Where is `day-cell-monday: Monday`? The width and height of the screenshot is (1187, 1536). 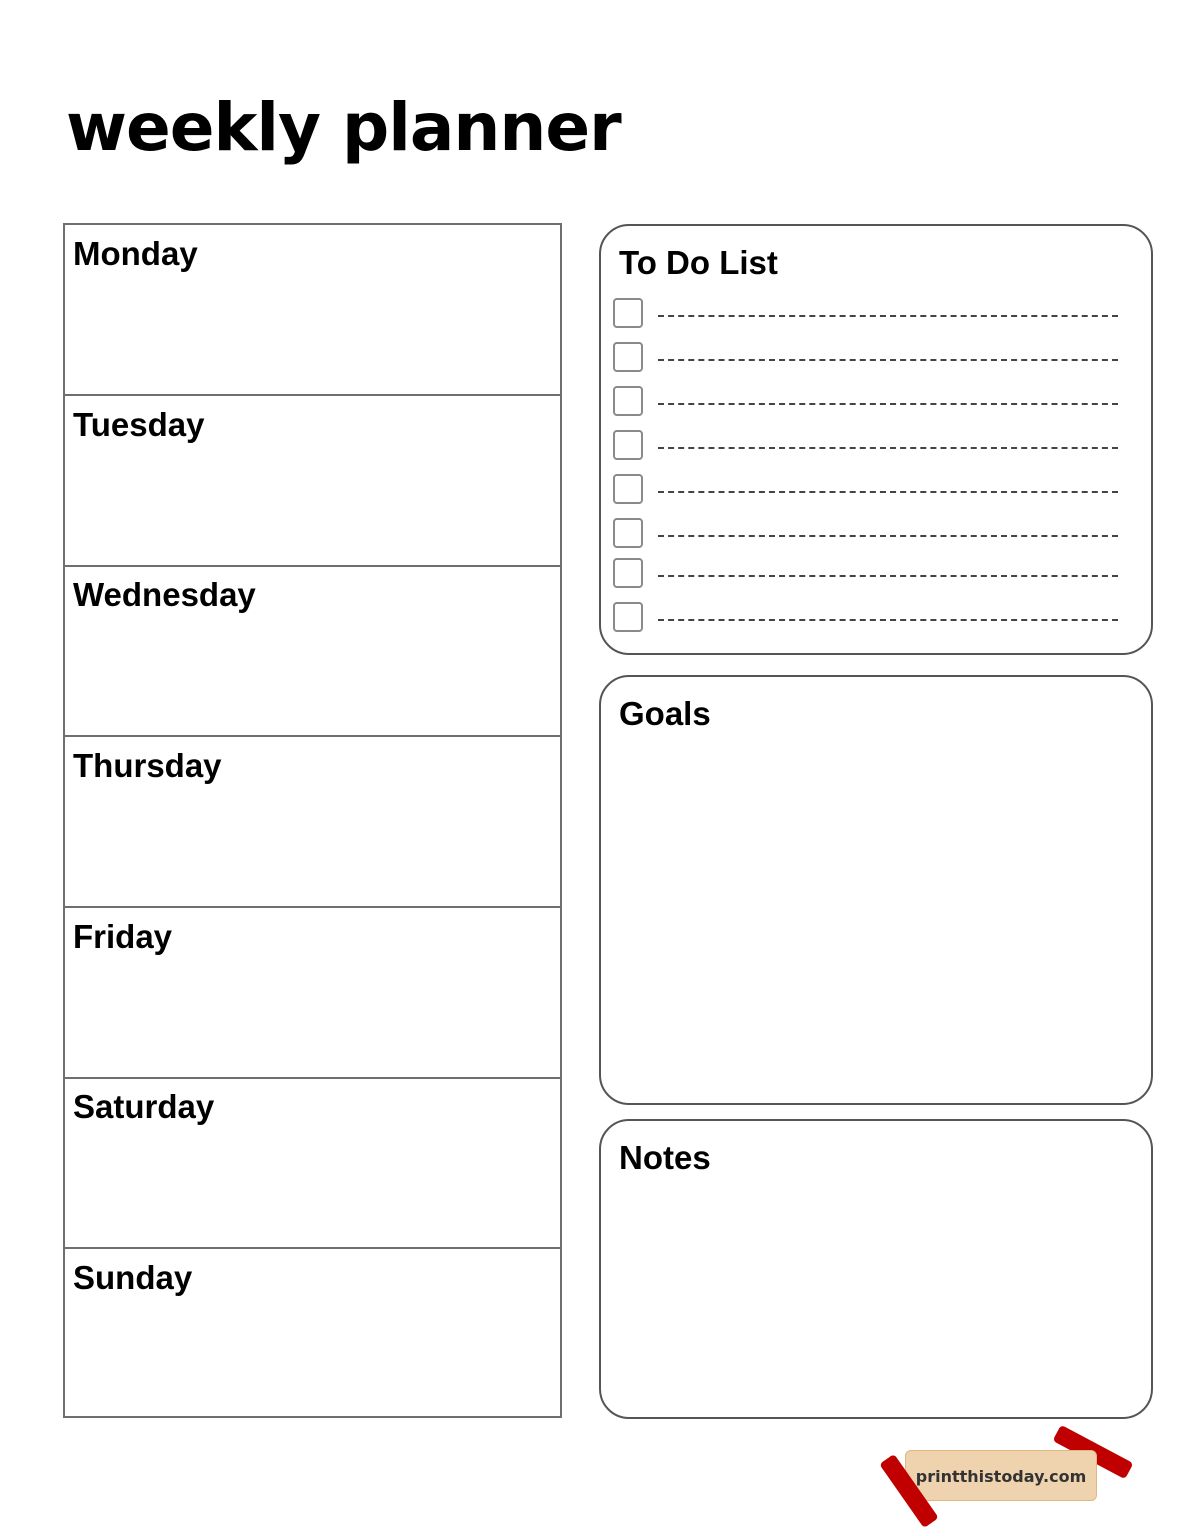
day-cell-monday: Monday is located at coordinates (312, 310).